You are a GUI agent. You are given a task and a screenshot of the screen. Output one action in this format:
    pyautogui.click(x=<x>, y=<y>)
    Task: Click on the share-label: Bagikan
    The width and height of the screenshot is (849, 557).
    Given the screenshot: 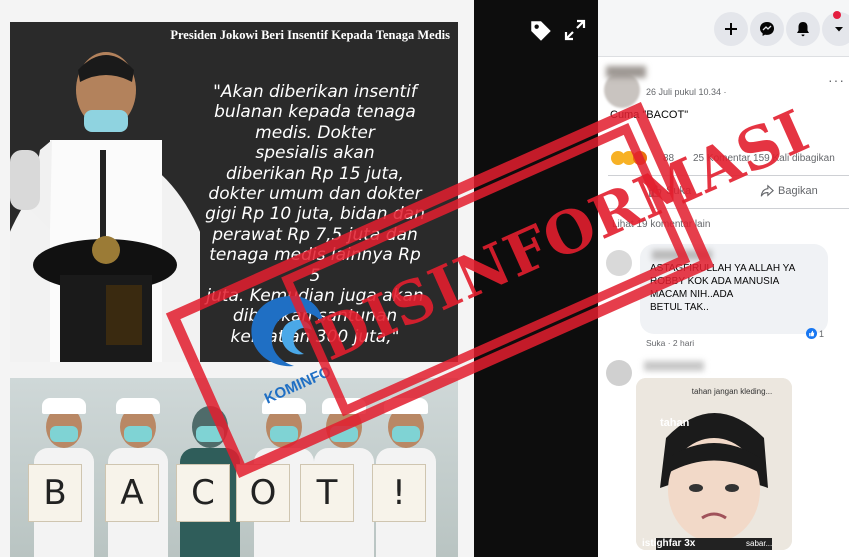 What is the action you would take?
    pyautogui.click(x=798, y=191)
    